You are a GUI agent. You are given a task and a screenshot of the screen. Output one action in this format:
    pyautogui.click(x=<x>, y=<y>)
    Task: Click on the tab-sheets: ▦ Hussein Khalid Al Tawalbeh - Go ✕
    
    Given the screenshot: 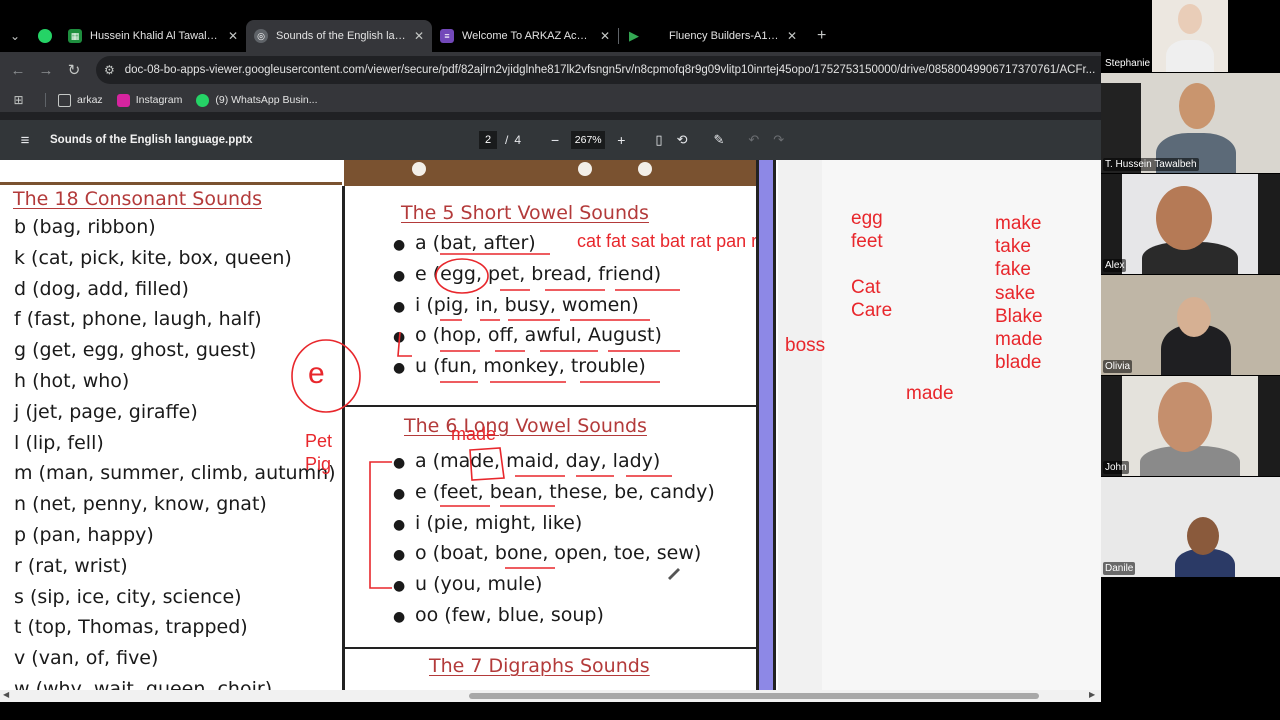 What is the action you would take?
    pyautogui.click(x=153, y=36)
    